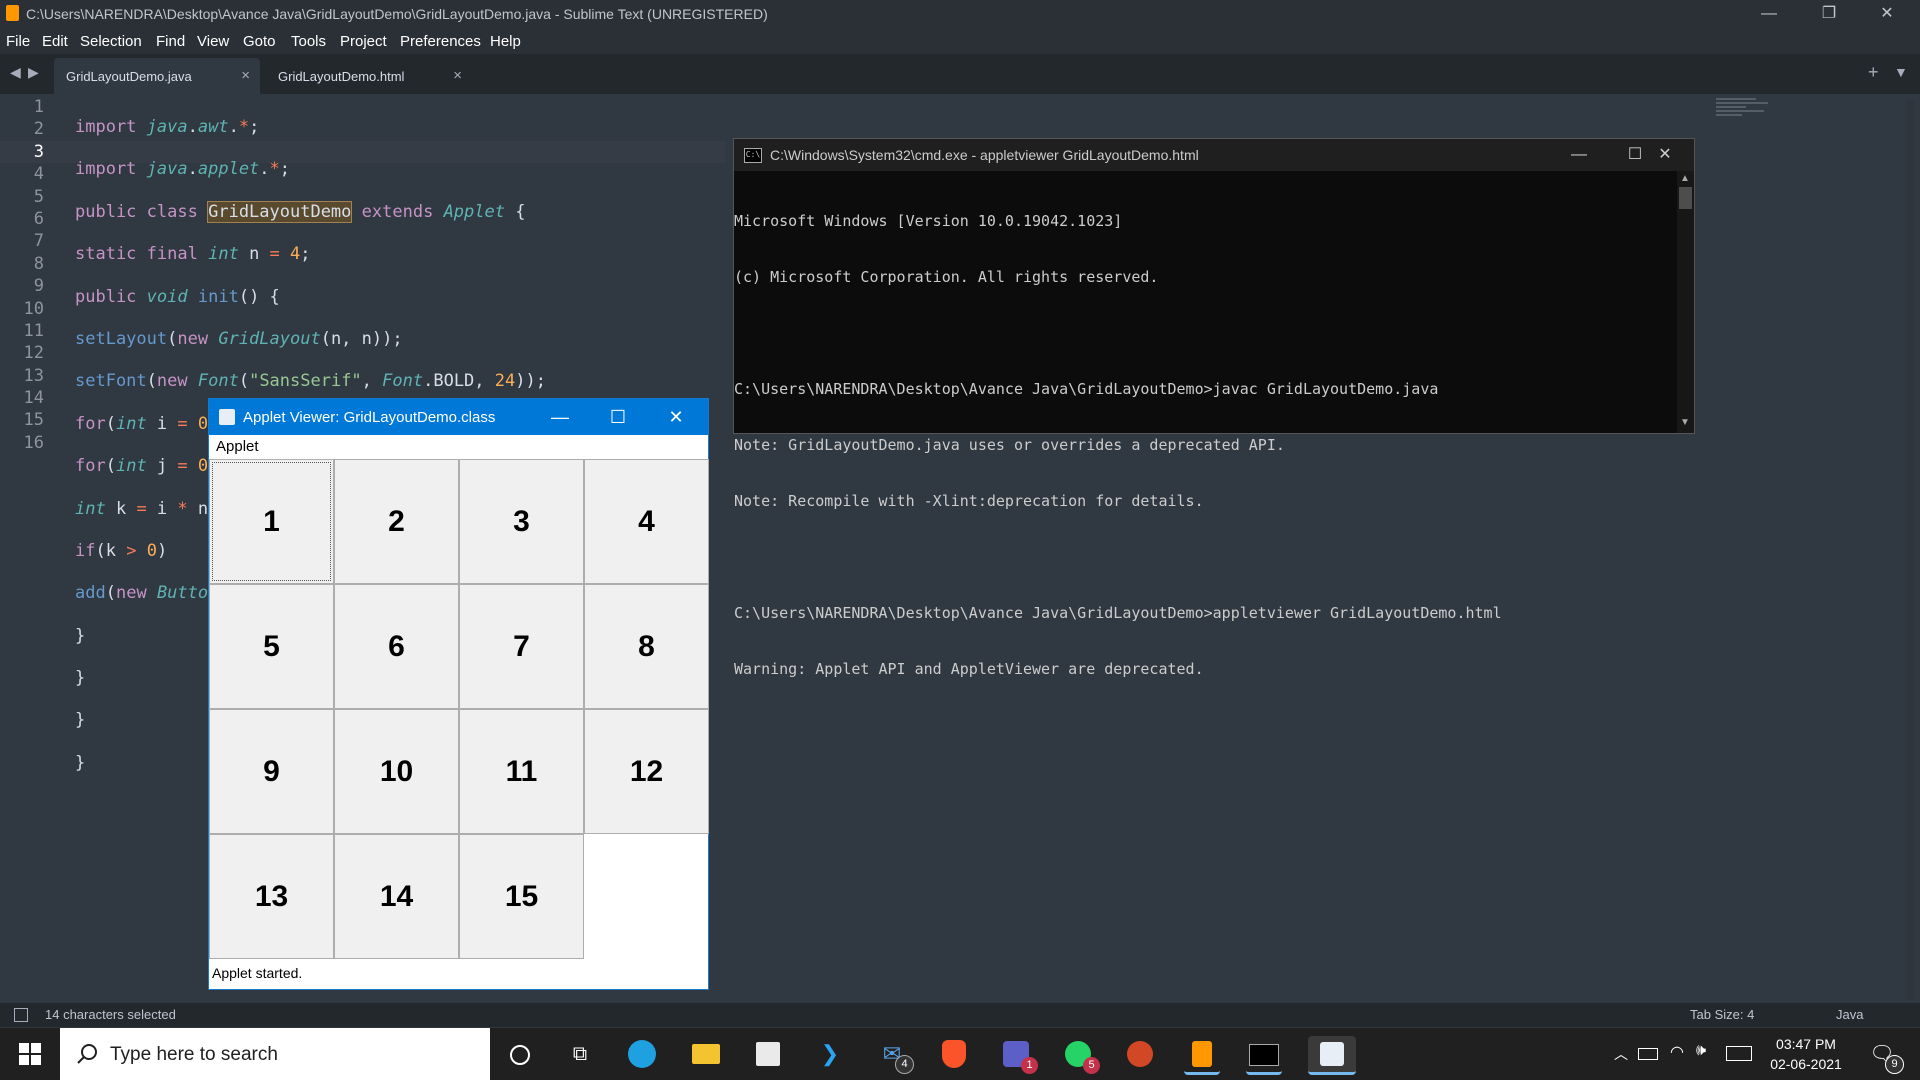  Describe the element at coordinates (830, 1054) in the screenshot. I see `vscode-icon: ❯` at that location.